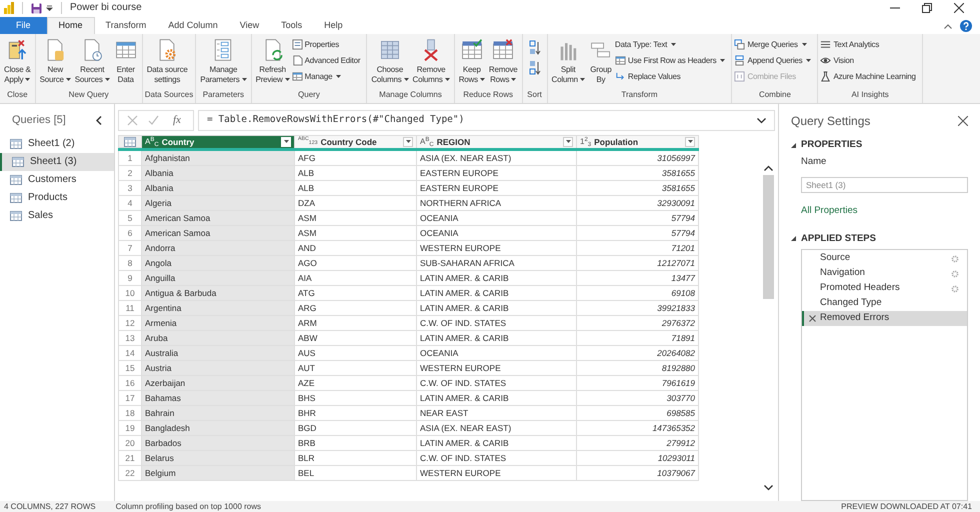 Image resolution: width=980 pixels, height=512 pixels. What do you see at coordinates (884, 303) in the screenshot?
I see `applied-step: Changed Type` at bounding box center [884, 303].